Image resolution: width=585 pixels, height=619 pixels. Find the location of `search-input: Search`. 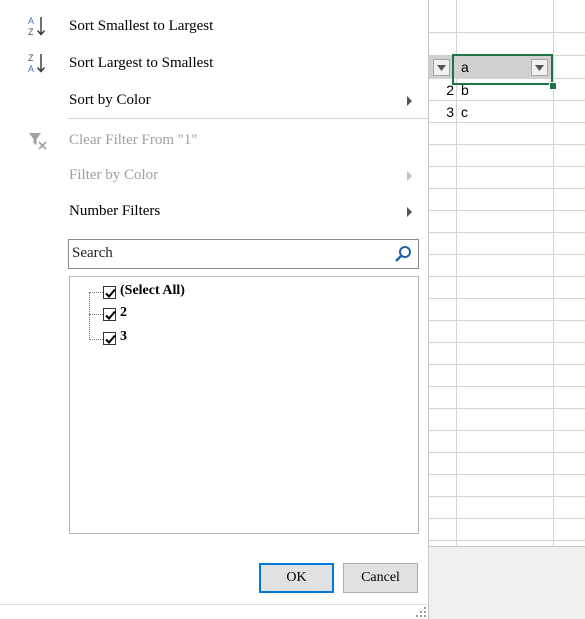

search-input: Search is located at coordinates (92, 253).